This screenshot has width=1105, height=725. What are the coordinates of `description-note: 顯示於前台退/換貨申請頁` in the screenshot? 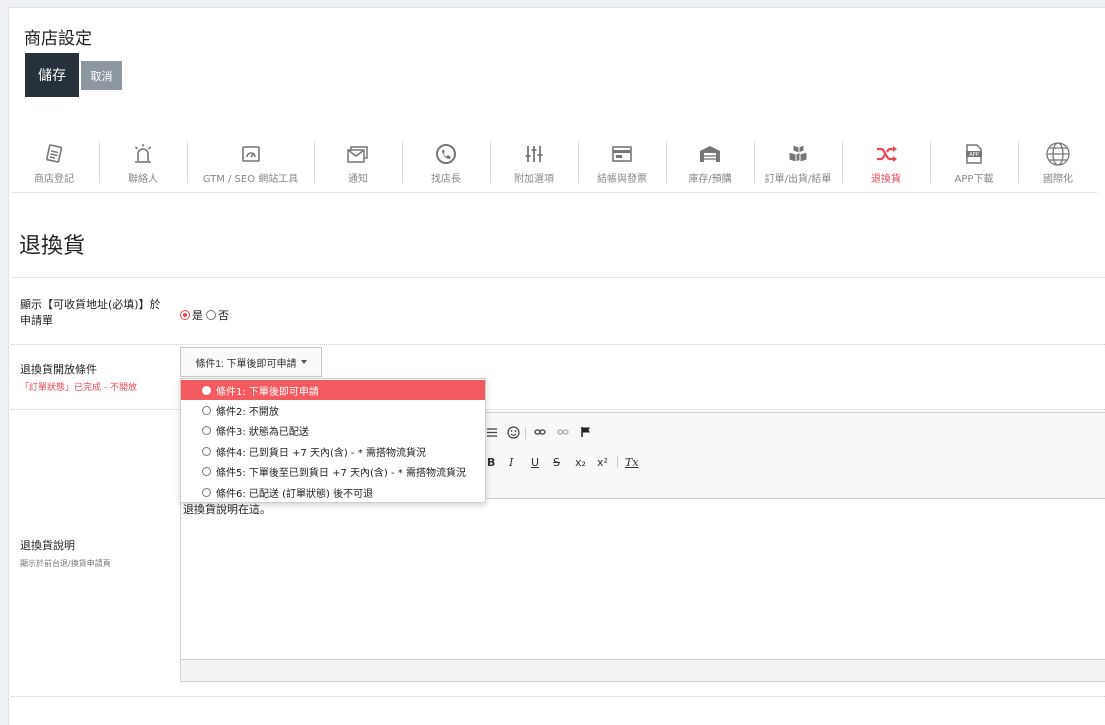 It's located at (65, 563).